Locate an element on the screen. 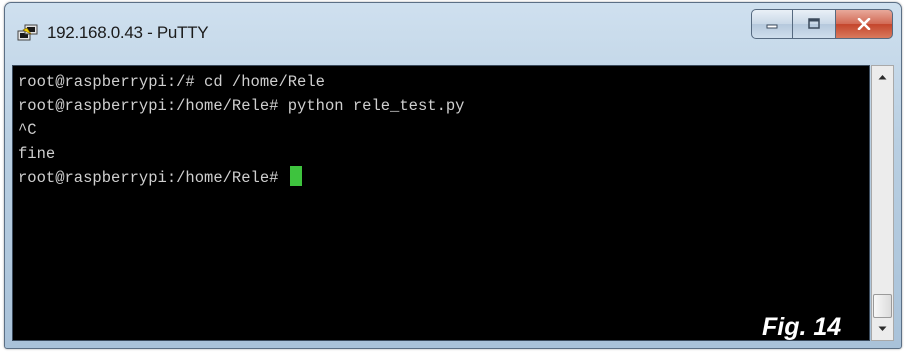 The width and height of the screenshot is (906, 353). maximize-button is located at coordinates (814, 24).